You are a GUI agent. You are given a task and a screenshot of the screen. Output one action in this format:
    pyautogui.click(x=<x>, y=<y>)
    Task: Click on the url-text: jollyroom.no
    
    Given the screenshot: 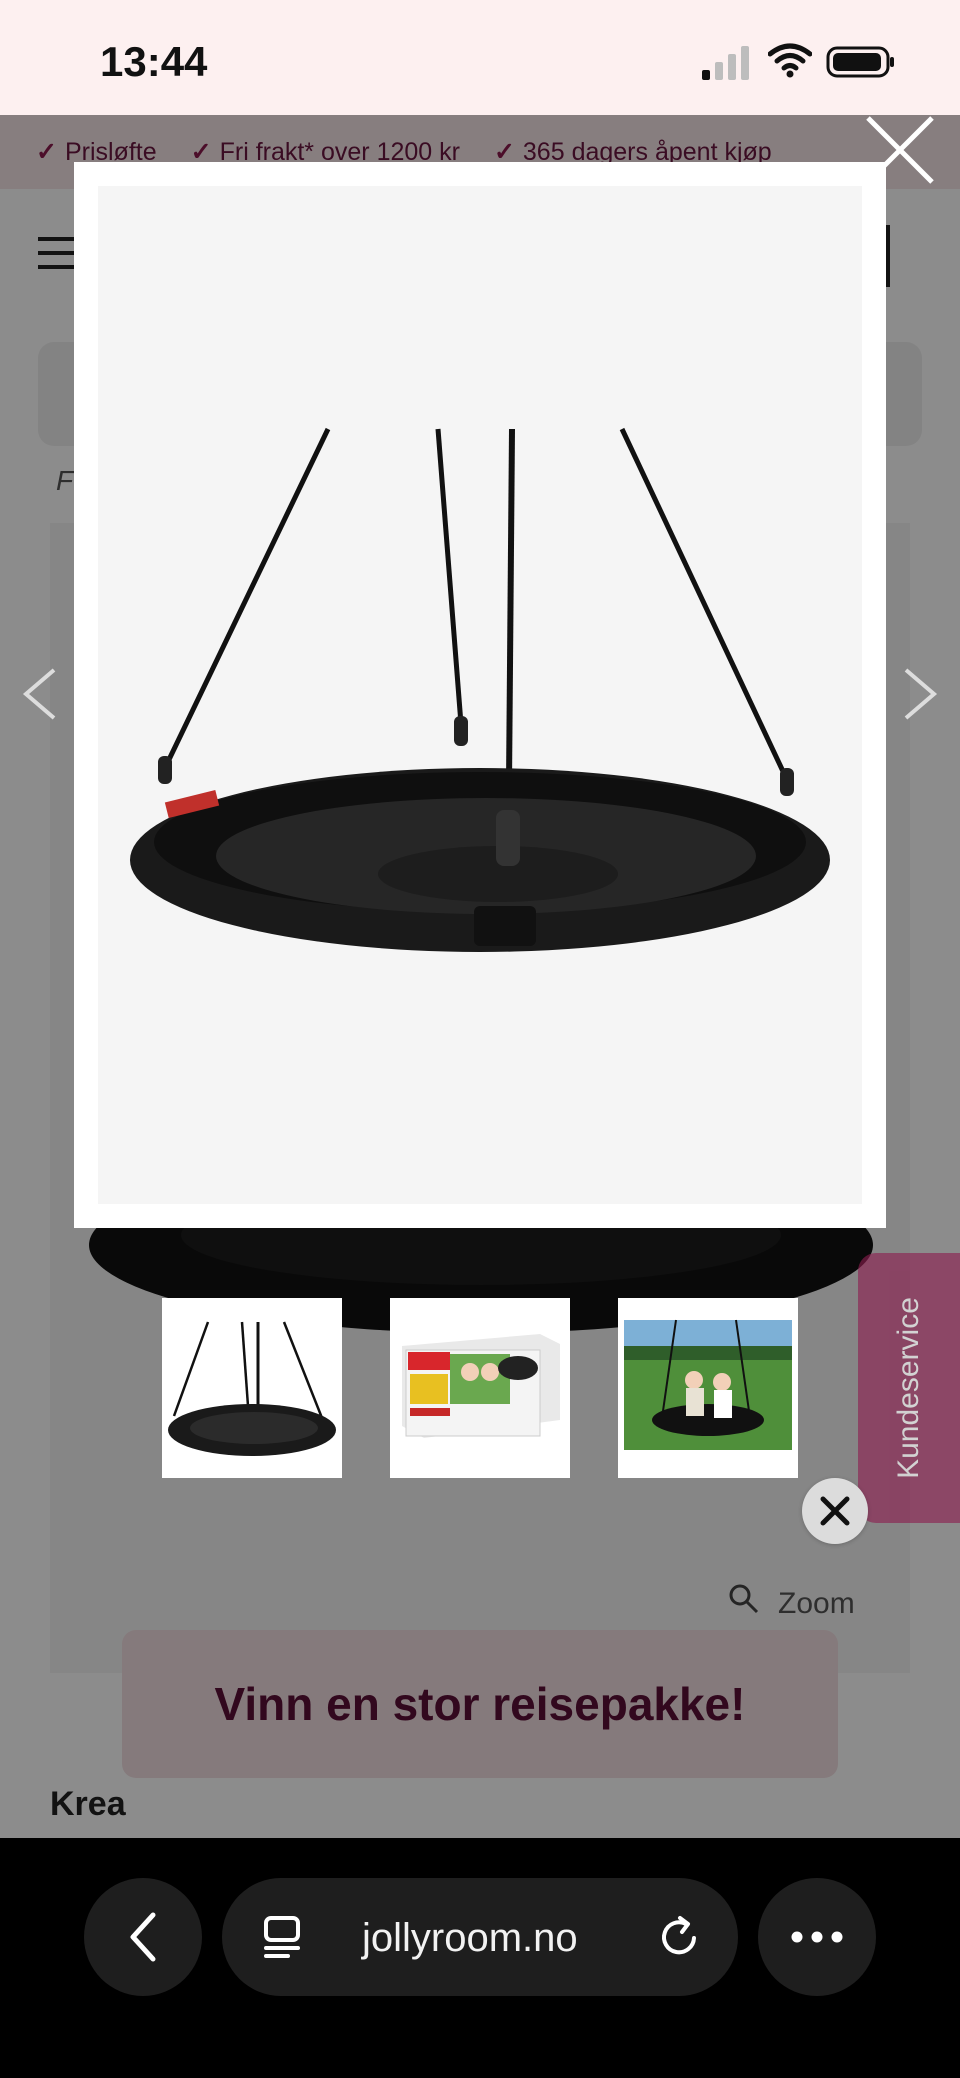 What is the action you would take?
    pyautogui.click(x=470, y=1938)
    